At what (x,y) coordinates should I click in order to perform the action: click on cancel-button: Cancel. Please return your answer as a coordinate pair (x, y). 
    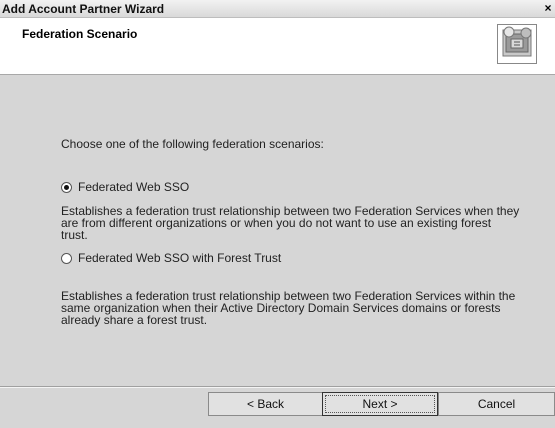
    Looking at the image, I should click on (496, 404).